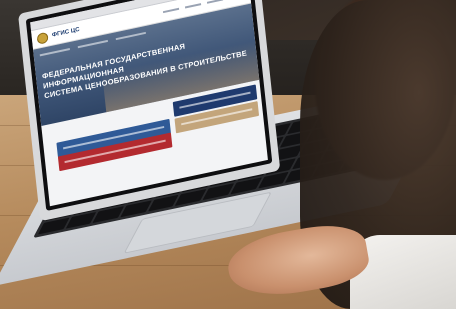 The image size is (456, 309). Describe the element at coordinates (42, 38) in the screenshot. I see `emblem-icon` at that location.